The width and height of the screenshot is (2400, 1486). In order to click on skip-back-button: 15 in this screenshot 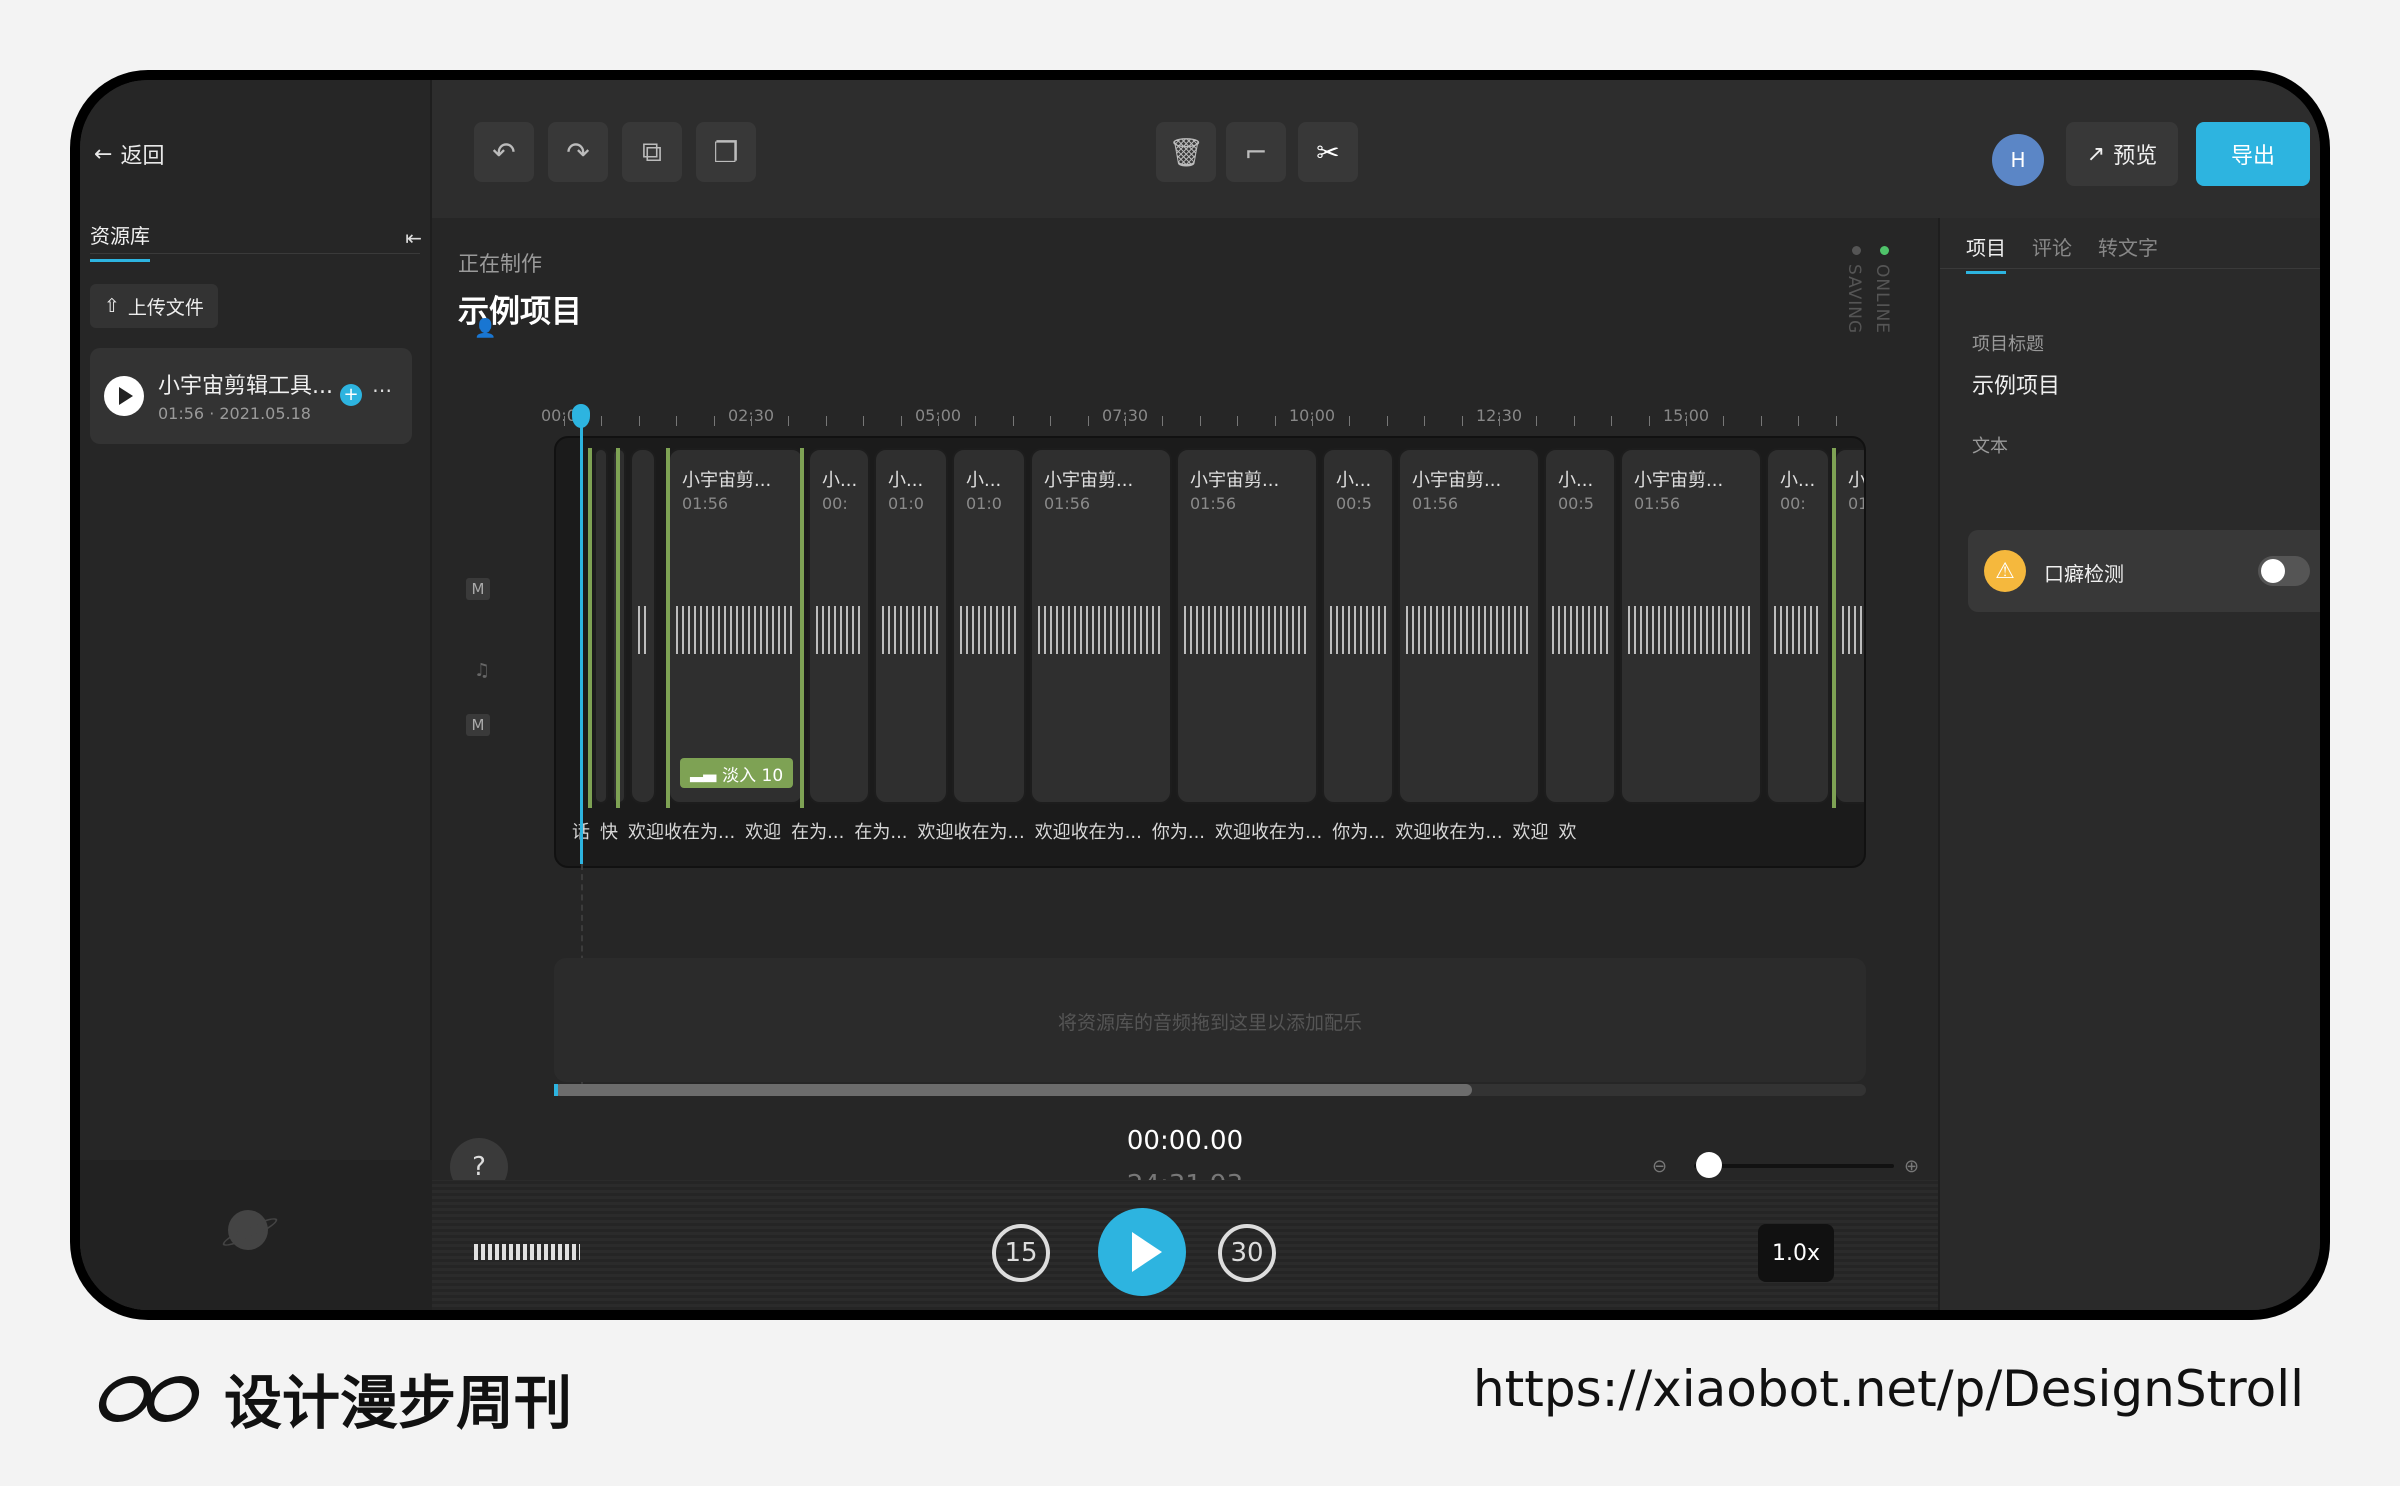, I will do `click(1021, 1253)`.